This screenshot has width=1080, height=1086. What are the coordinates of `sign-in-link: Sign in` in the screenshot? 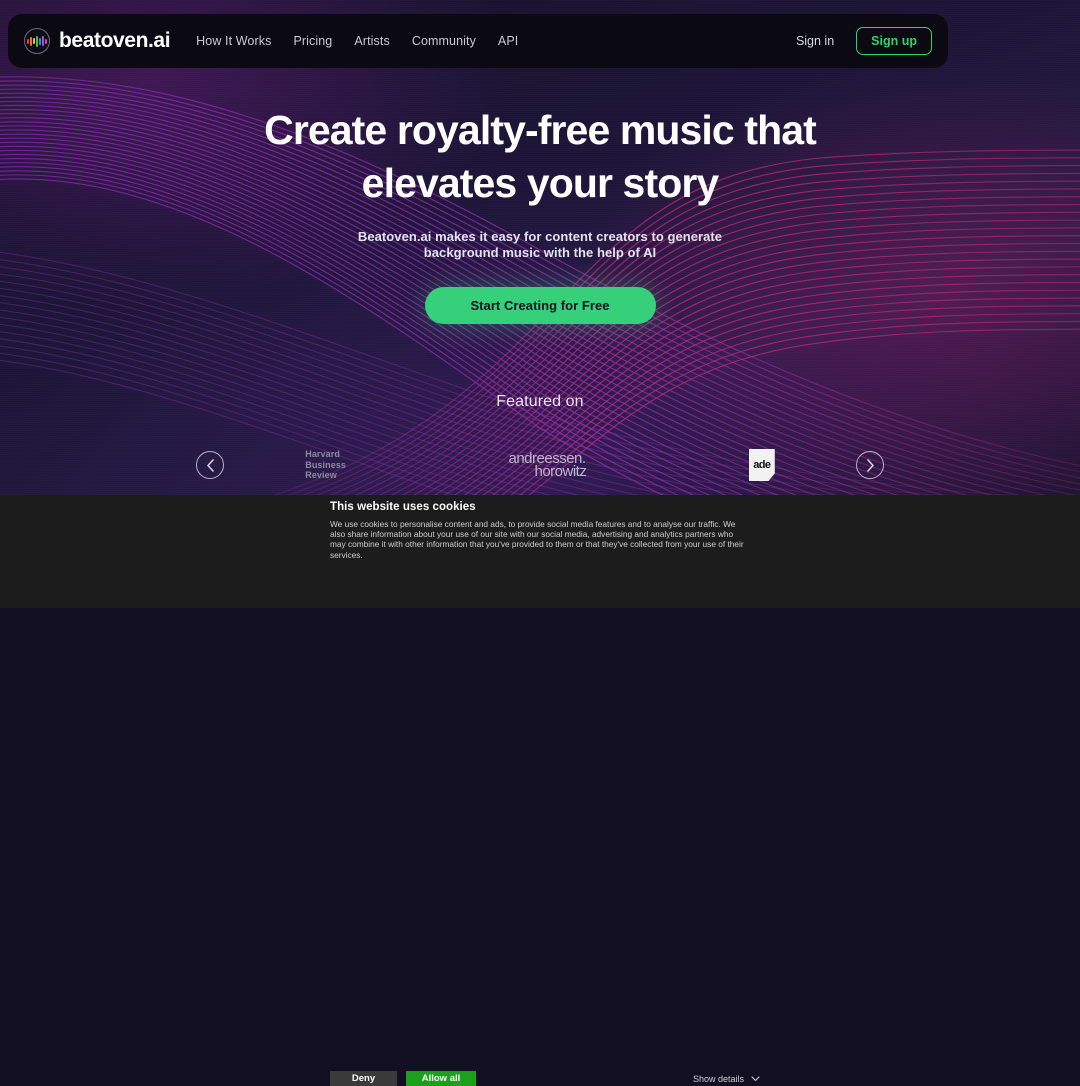 It's located at (815, 41).